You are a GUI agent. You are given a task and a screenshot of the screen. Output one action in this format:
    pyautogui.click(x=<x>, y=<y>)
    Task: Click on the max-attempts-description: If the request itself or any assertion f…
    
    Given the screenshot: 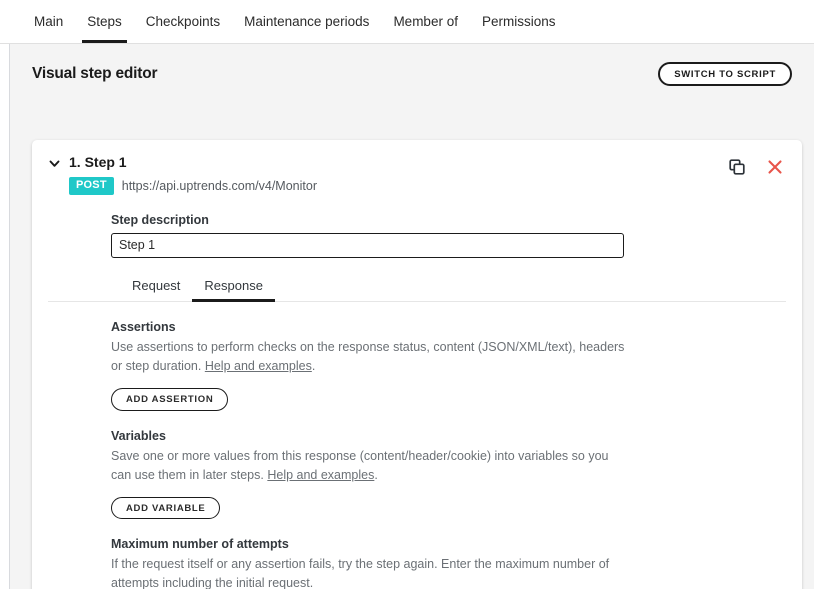 What is the action you would take?
    pyautogui.click(x=360, y=573)
    